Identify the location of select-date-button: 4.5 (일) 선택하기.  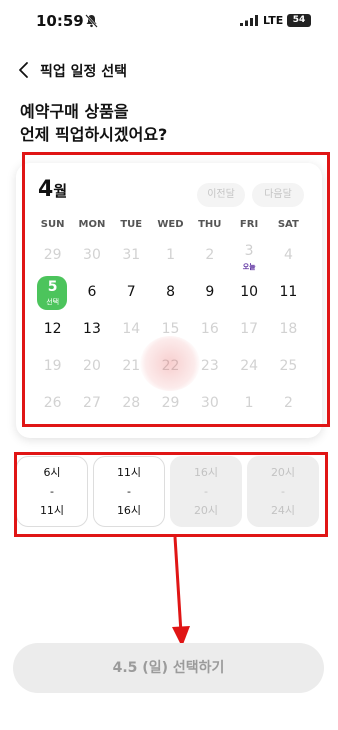
(168, 668).